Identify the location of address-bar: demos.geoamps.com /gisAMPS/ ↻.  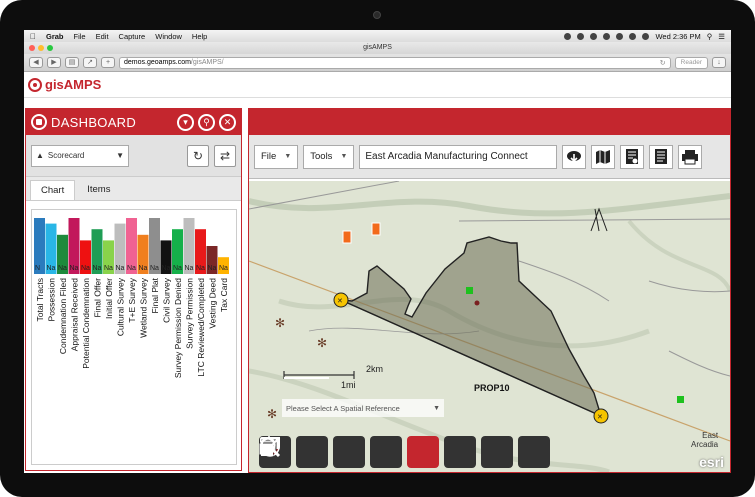
(395, 62).